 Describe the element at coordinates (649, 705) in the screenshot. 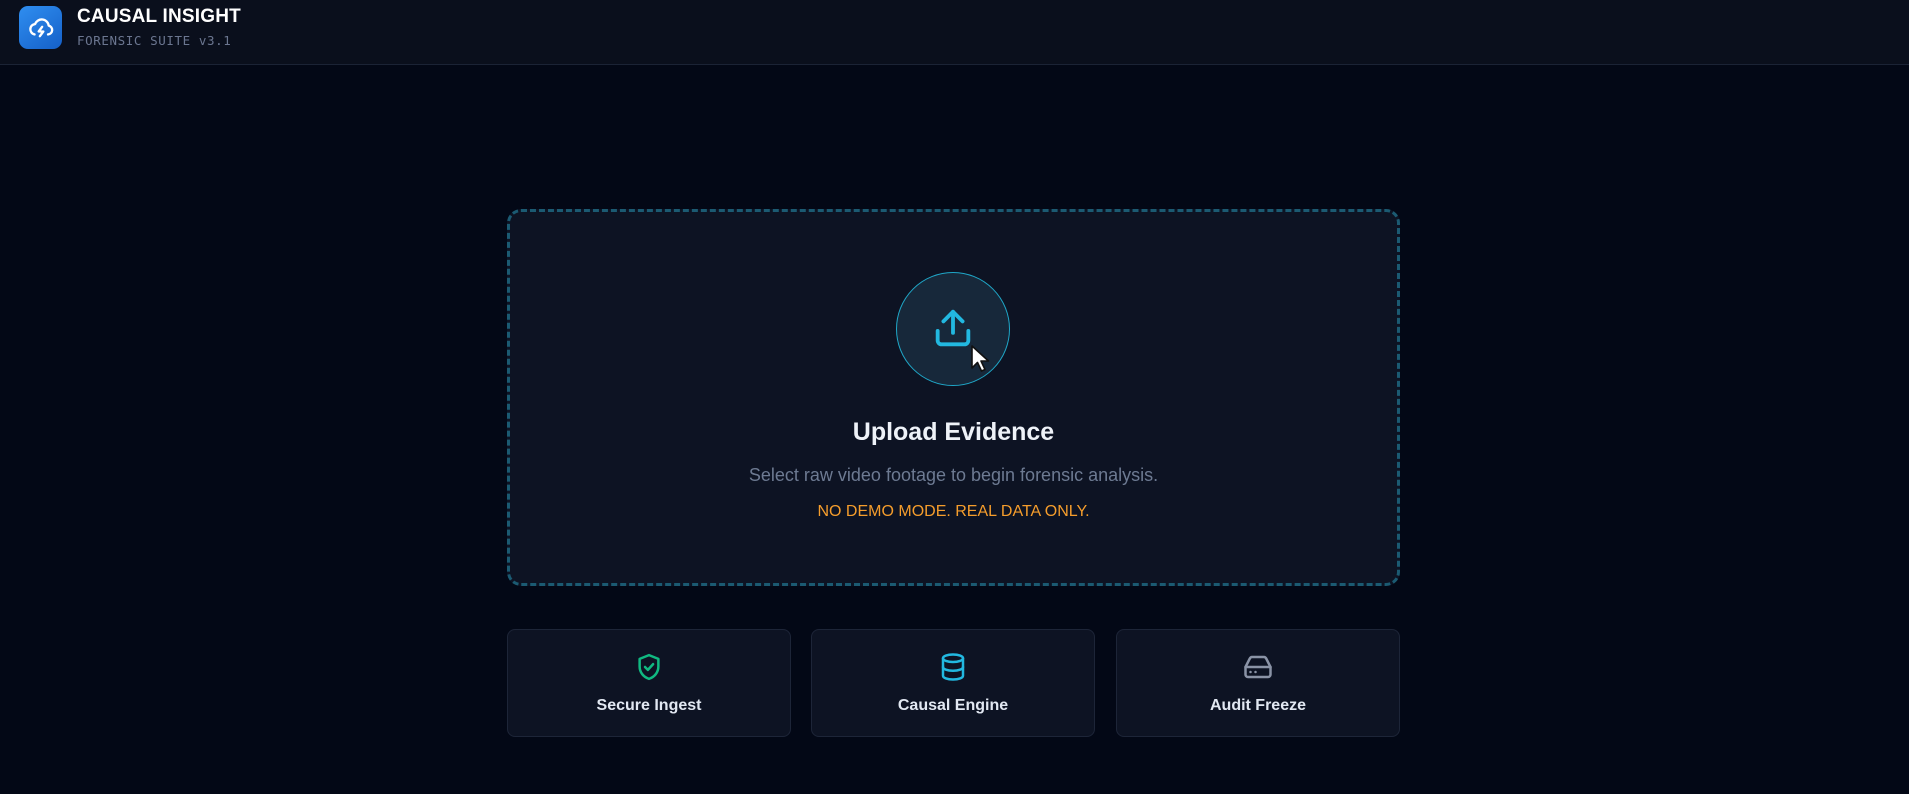

I see `feature-label: Secure Ingest` at that location.